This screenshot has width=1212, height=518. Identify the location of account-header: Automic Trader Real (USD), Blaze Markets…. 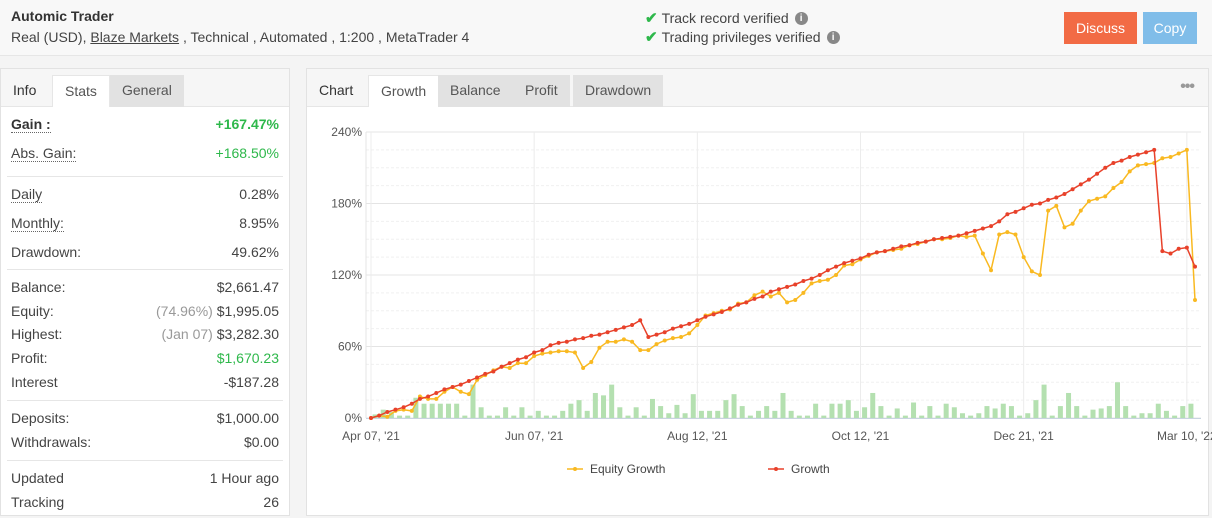
(606, 28).